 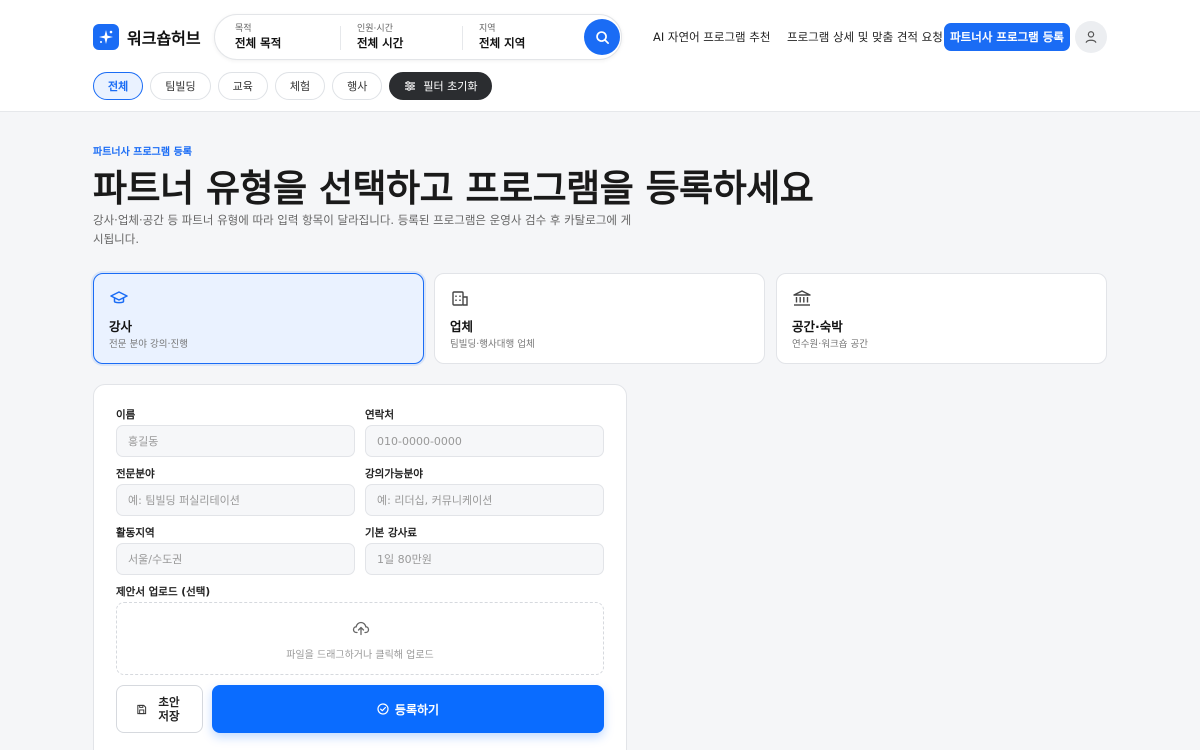 I want to click on region-label: 지역, so click(x=487, y=29).